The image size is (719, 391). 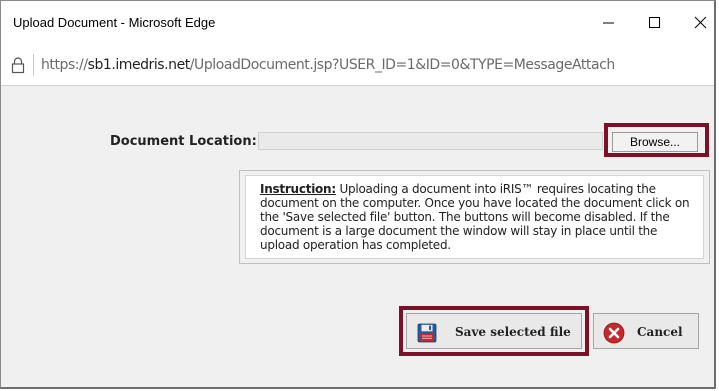 What do you see at coordinates (430, 141) in the screenshot?
I see `document-location-field` at bounding box center [430, 141].